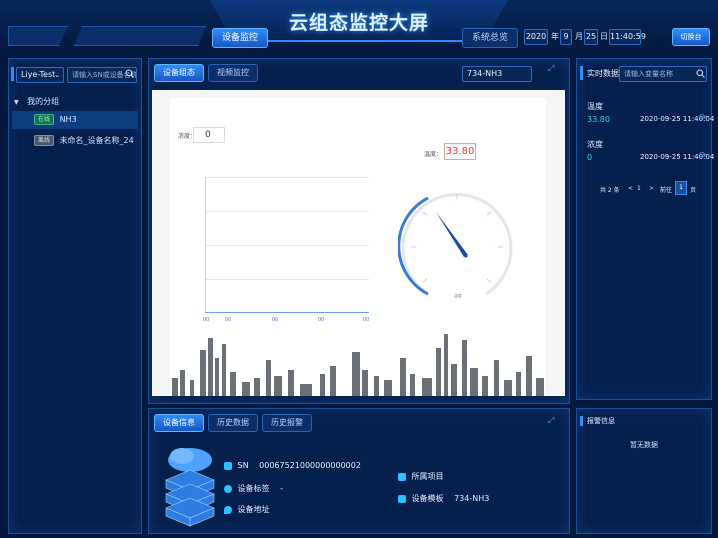 Image resolution: width=718 pixels, height=538 pixels. Describe the element at coordinates (604, 36) in the screenshot. I see `date-day-unit: 日` at that location.